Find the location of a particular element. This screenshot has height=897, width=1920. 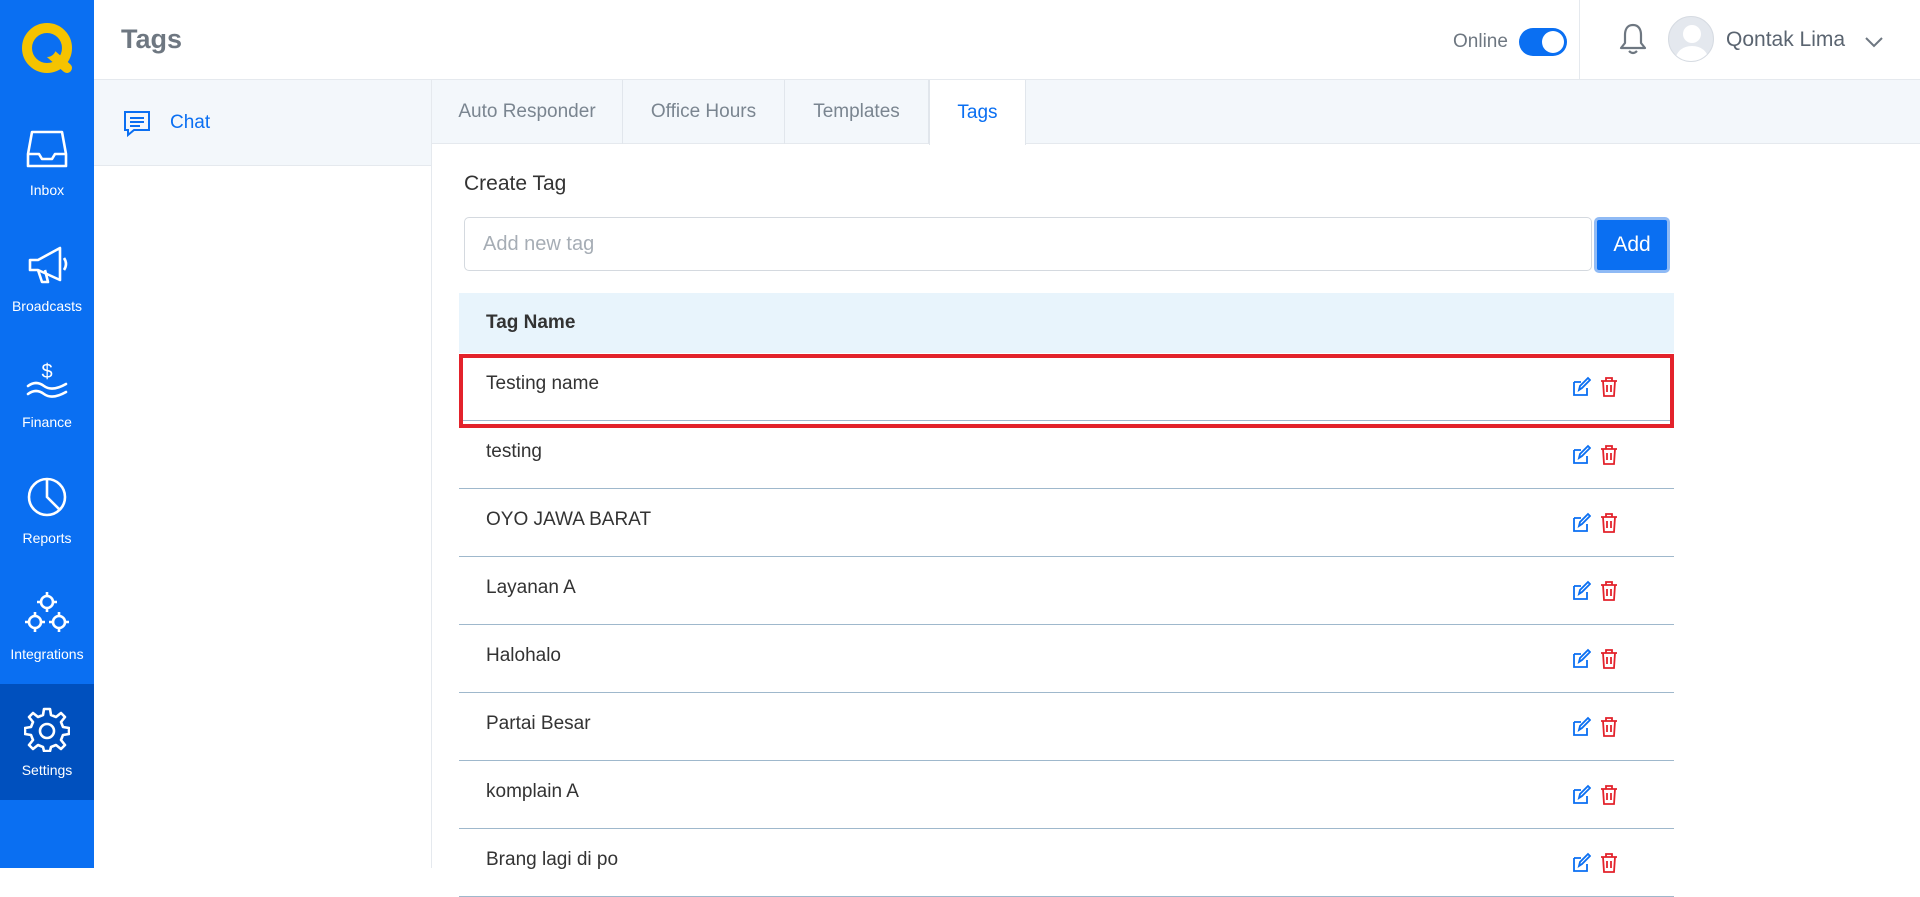

online-toggle is located at coordinates (1542, 42).